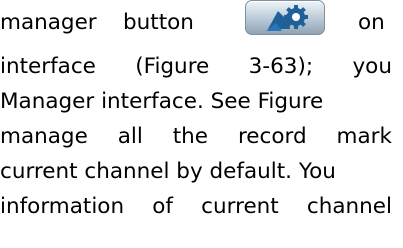 This screenshot has height=248, width=403. Describe the element at coordinates (364, 136) in the screenshot. I see `word: mark` at that location.